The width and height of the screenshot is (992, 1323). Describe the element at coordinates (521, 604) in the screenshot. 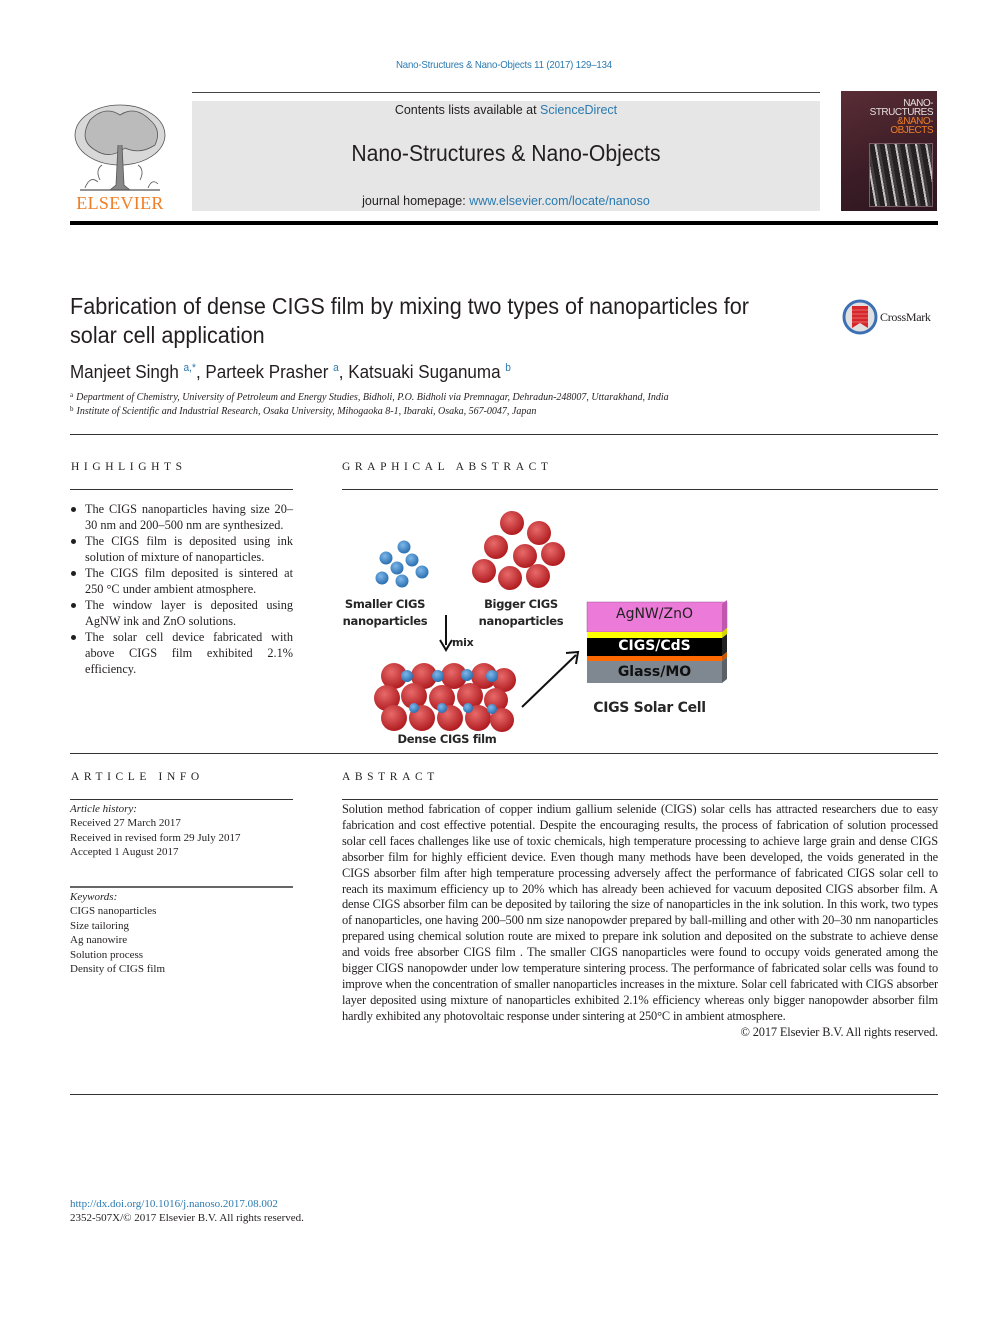

I see `label-line: Bigger CIGS` at that location.